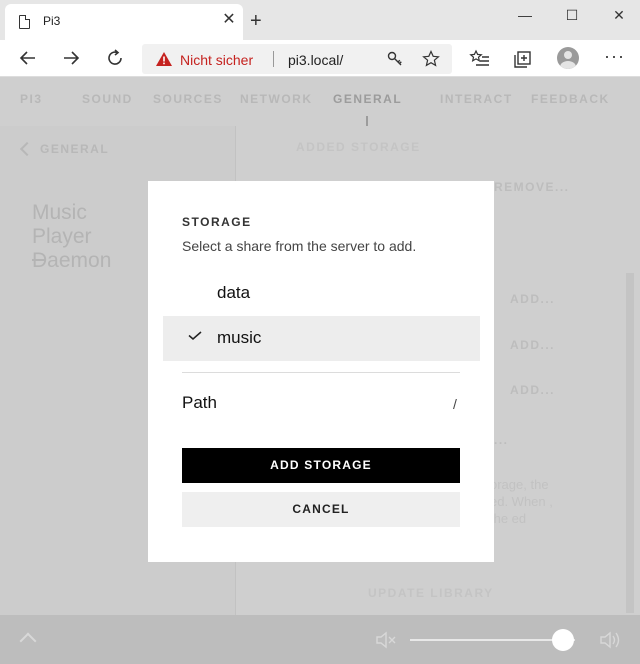 This screenshot has width=640, height=664. I want to click on browser-navbar: Nicht sicher pi3.local/ ···, so click(320, 58).